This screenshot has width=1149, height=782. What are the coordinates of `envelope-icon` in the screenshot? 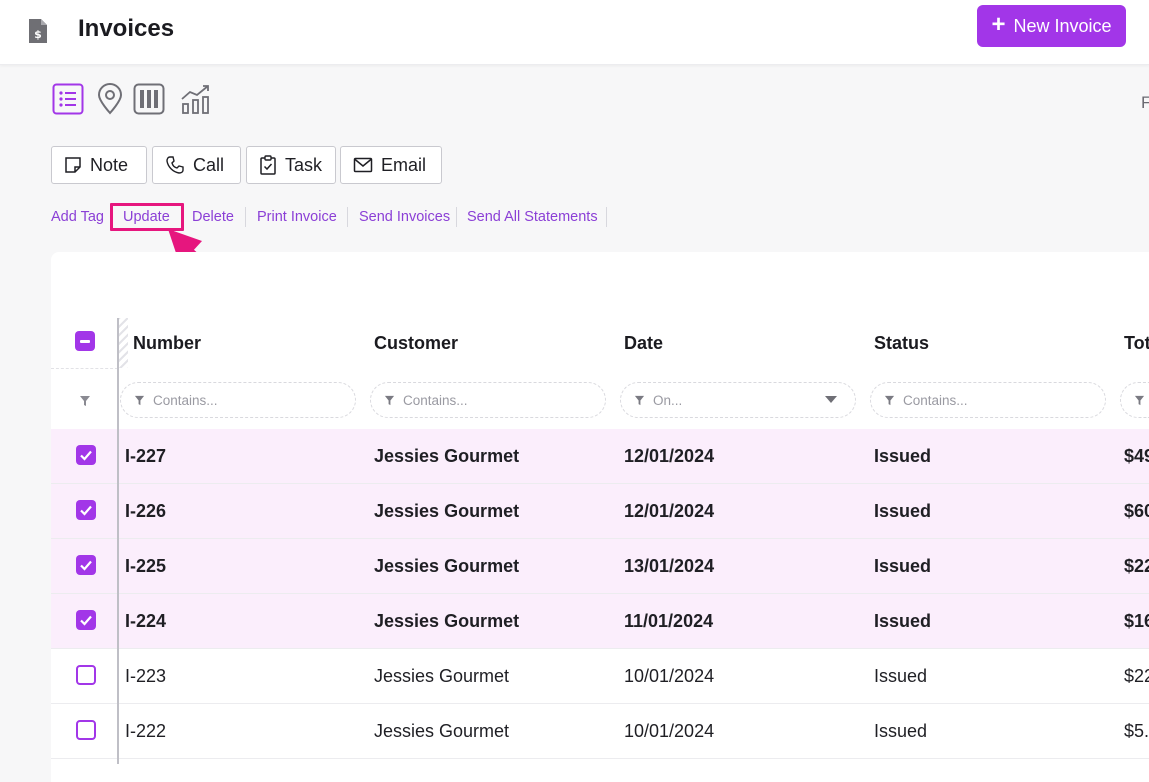 It's located at (363, 165).